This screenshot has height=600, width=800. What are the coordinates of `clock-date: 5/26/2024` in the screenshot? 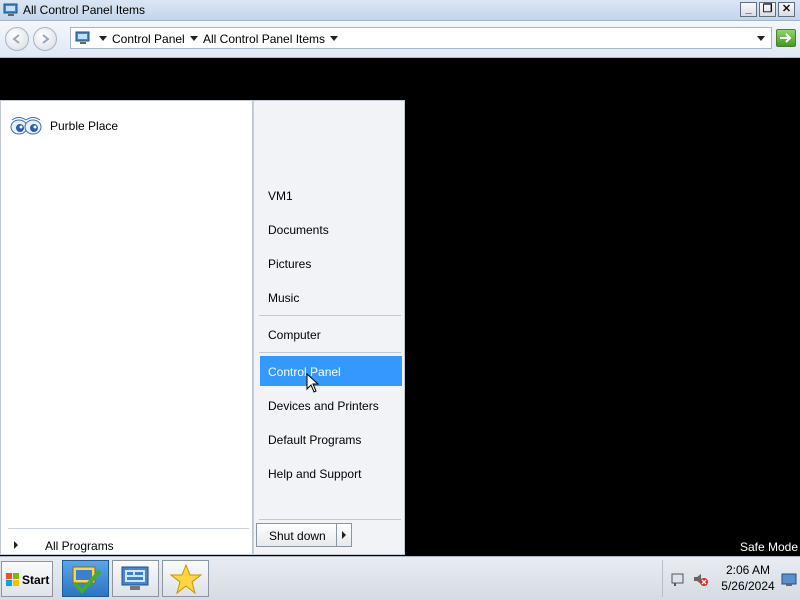 It's located at (748, 586).